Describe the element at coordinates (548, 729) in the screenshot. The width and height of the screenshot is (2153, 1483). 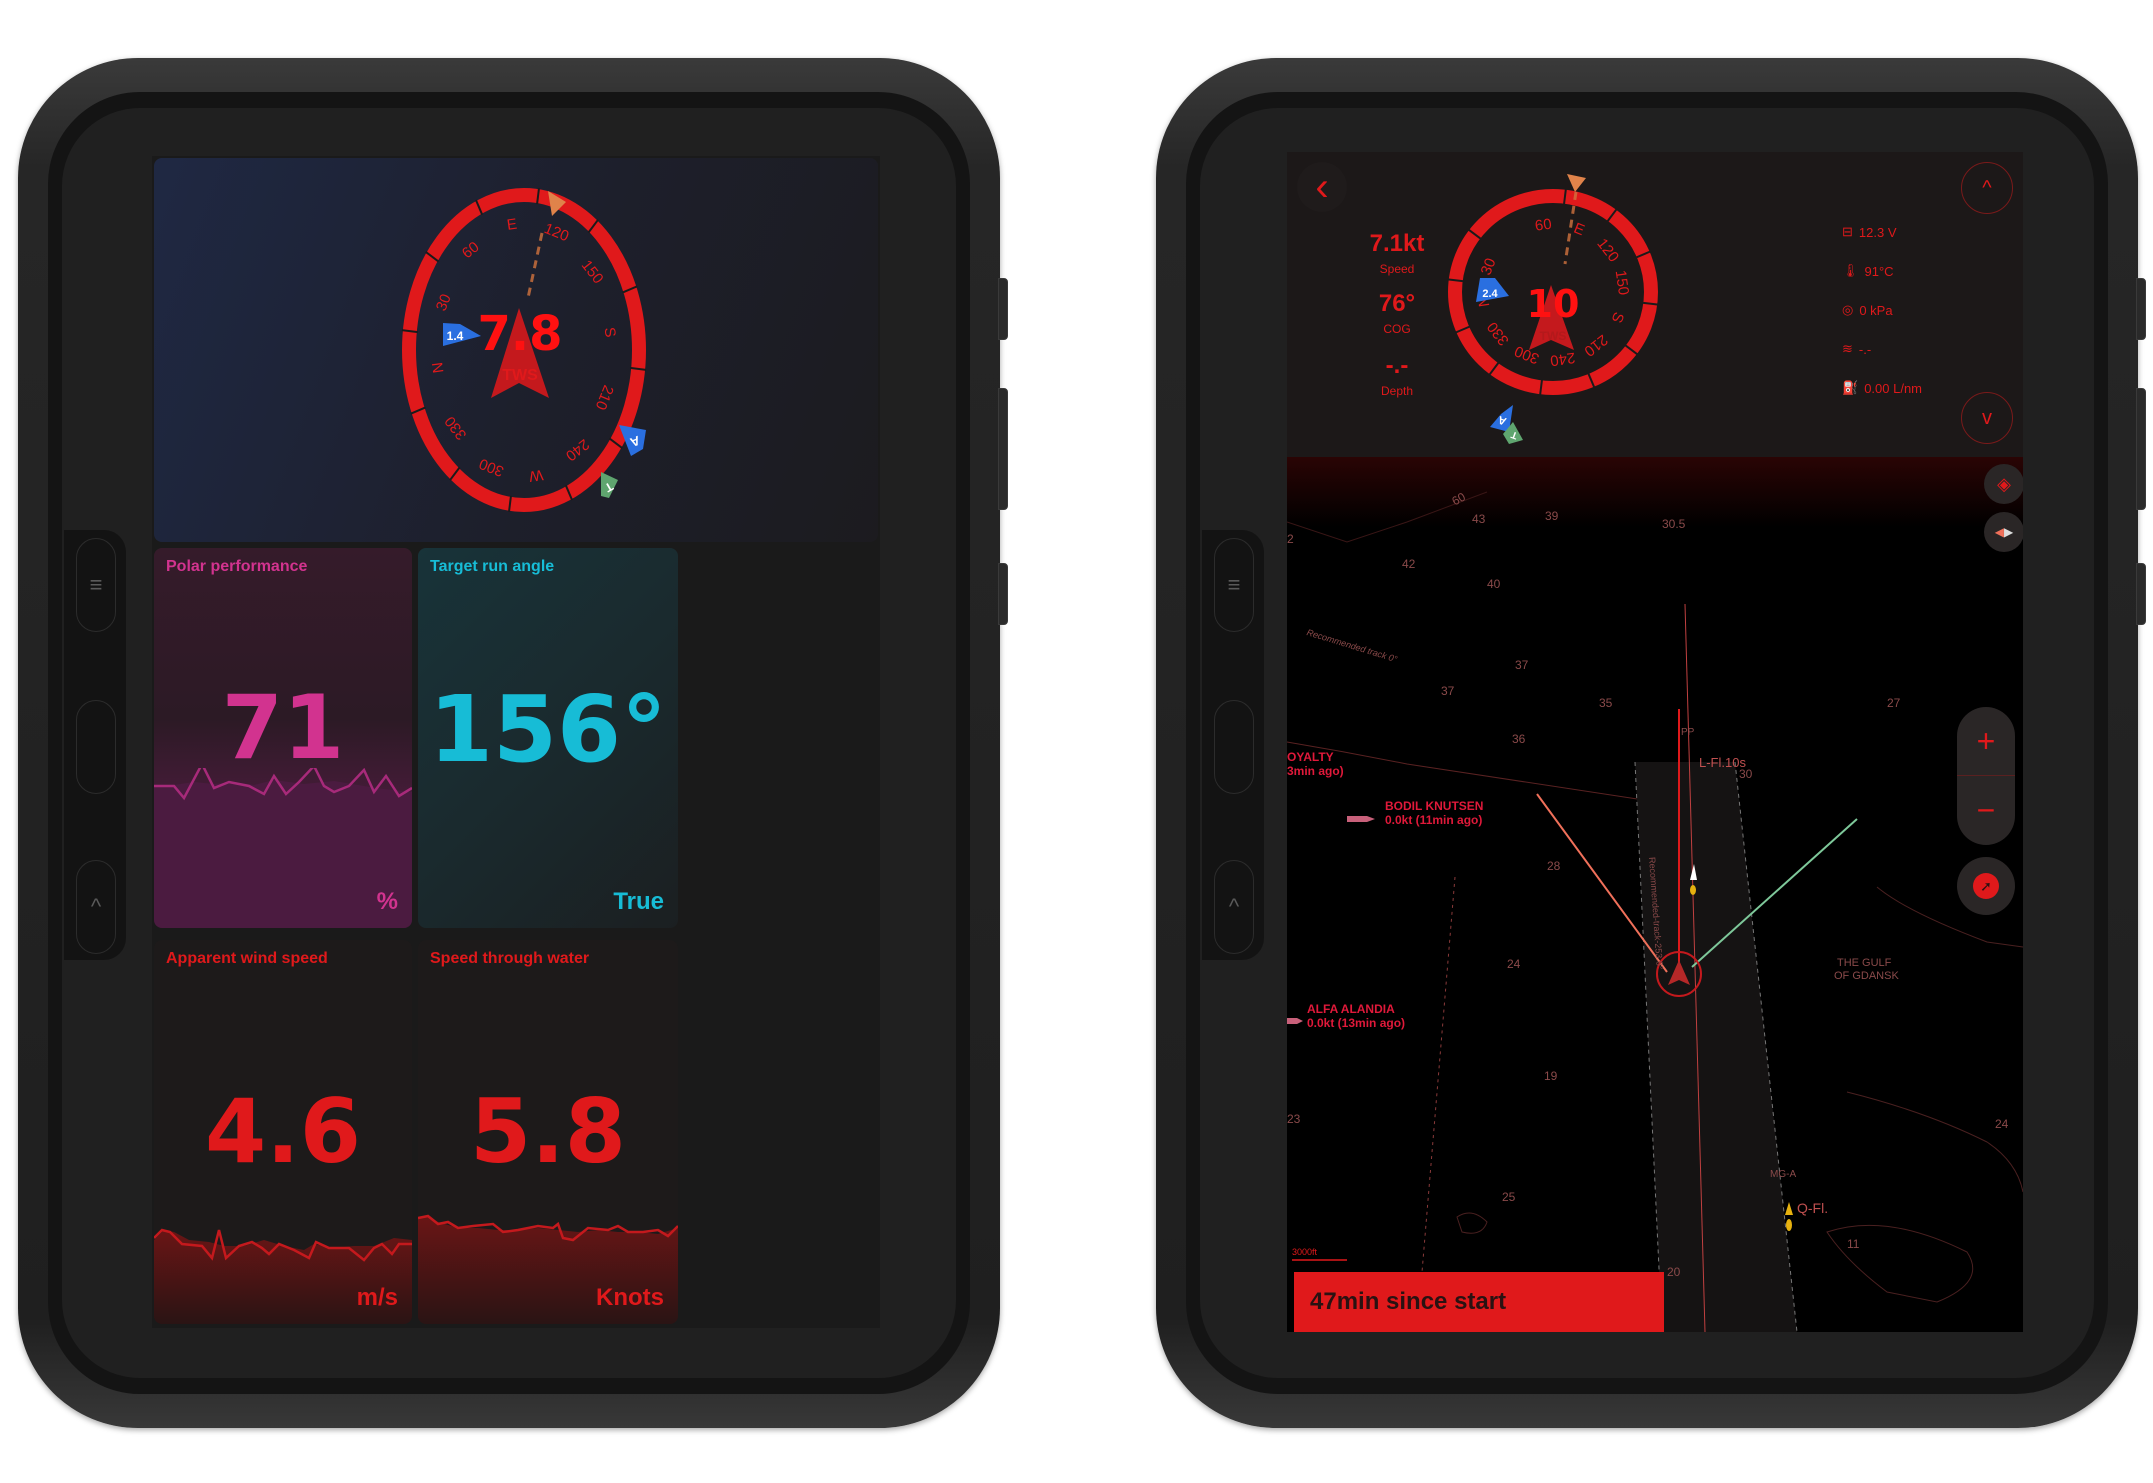
I see `target-run-angle-value: 156°` at that location.